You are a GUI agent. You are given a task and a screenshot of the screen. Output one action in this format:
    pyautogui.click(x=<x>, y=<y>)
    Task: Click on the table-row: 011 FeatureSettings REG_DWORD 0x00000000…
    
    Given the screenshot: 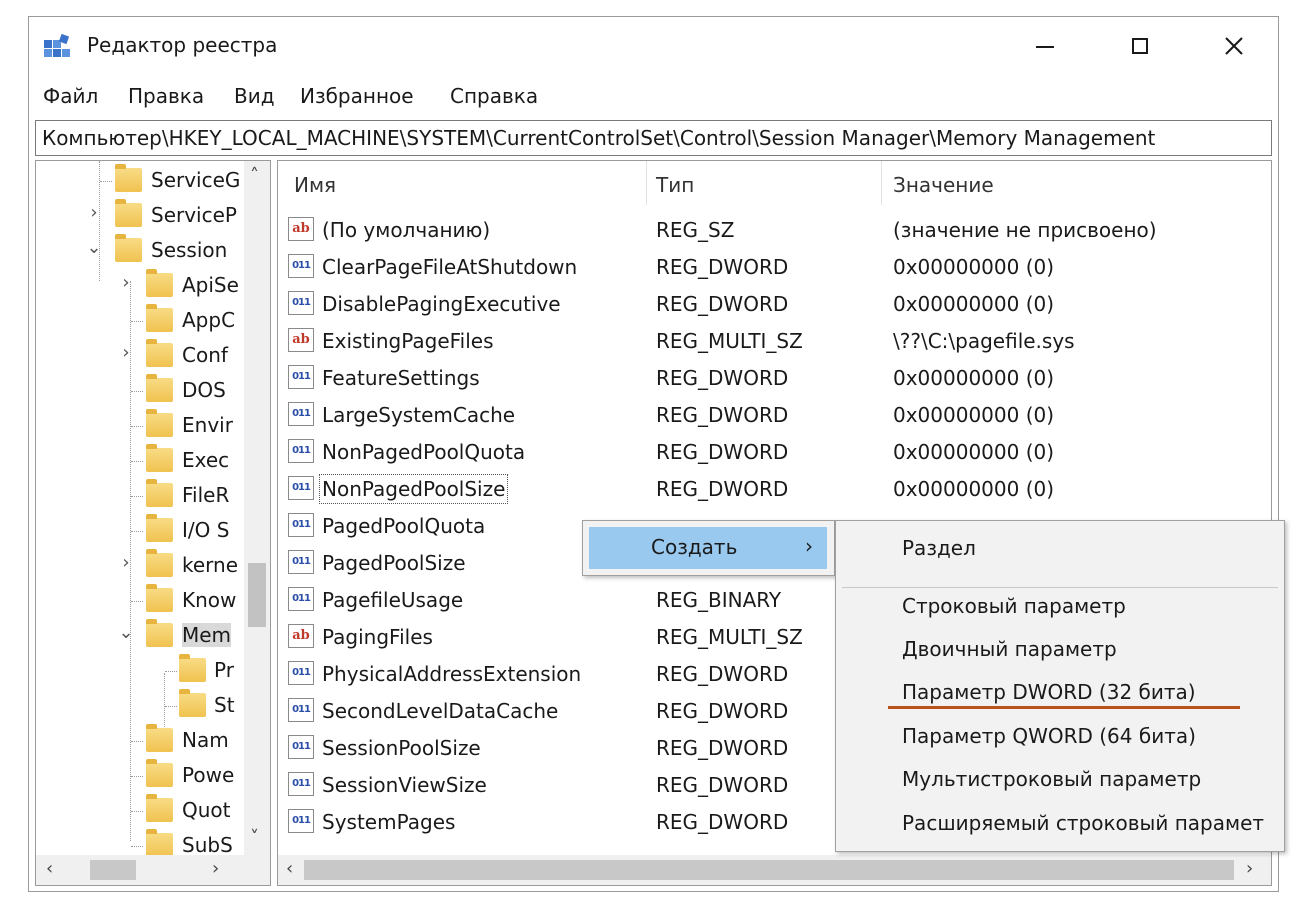 What is the action you would take?
    pyautogui.click(x=774, y=377)
    